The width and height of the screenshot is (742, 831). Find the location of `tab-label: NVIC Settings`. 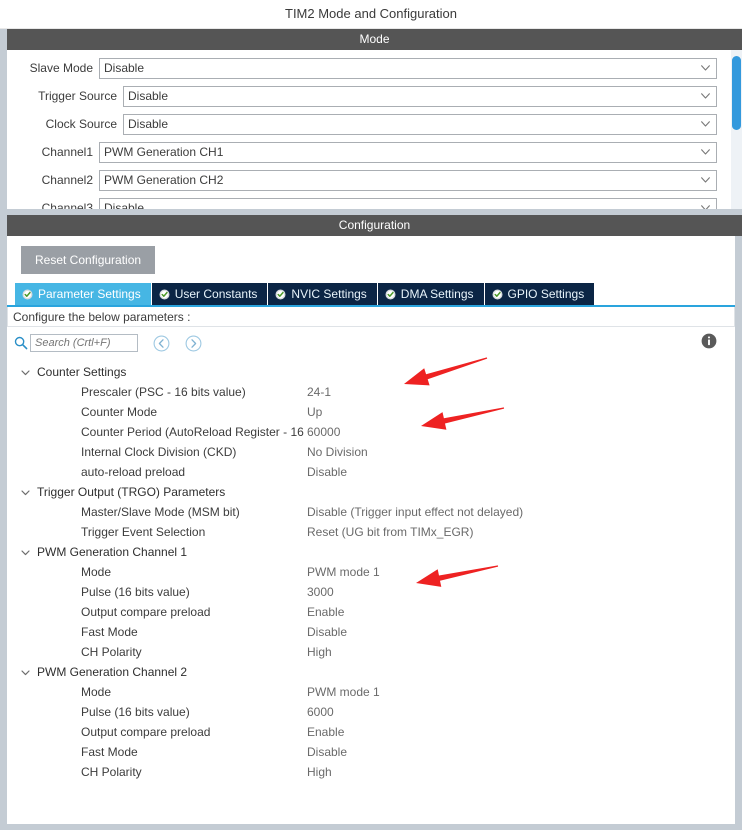

tab-label: NVIC Settings is located at coordinates (329, 294).